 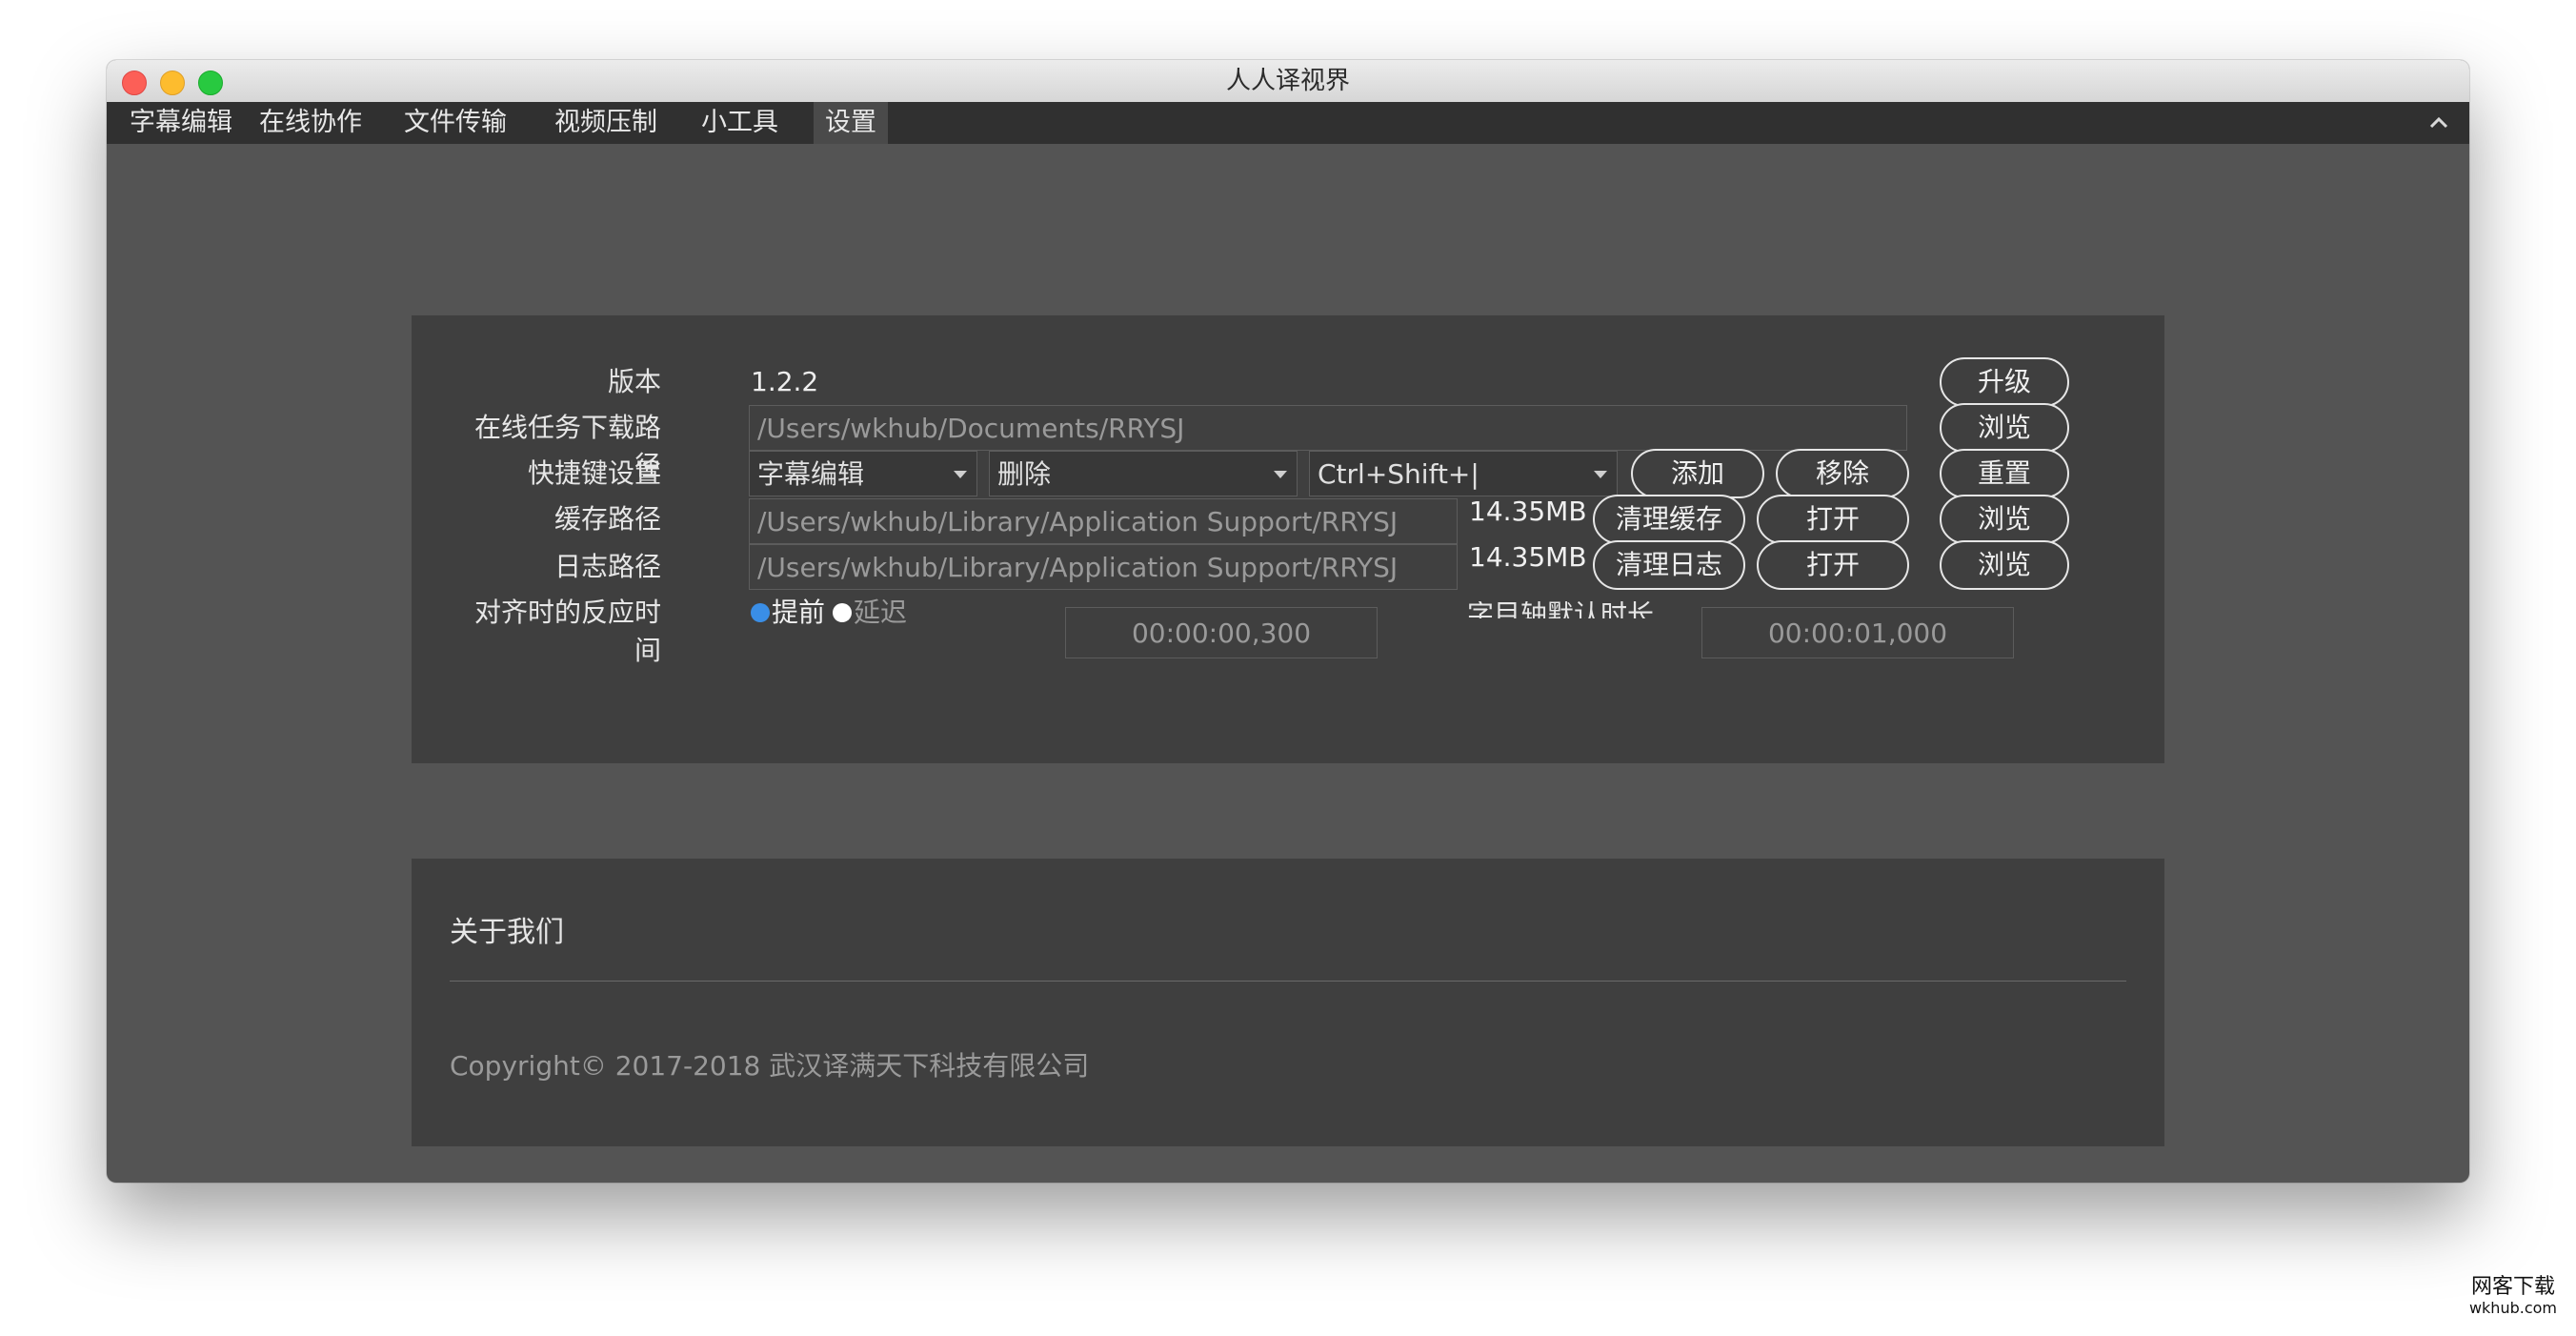 What do you see at coordinates (1698, 473) in the screenshot?
I see `shortcut-add-button: 添加` at bounding box center [1698, 473].